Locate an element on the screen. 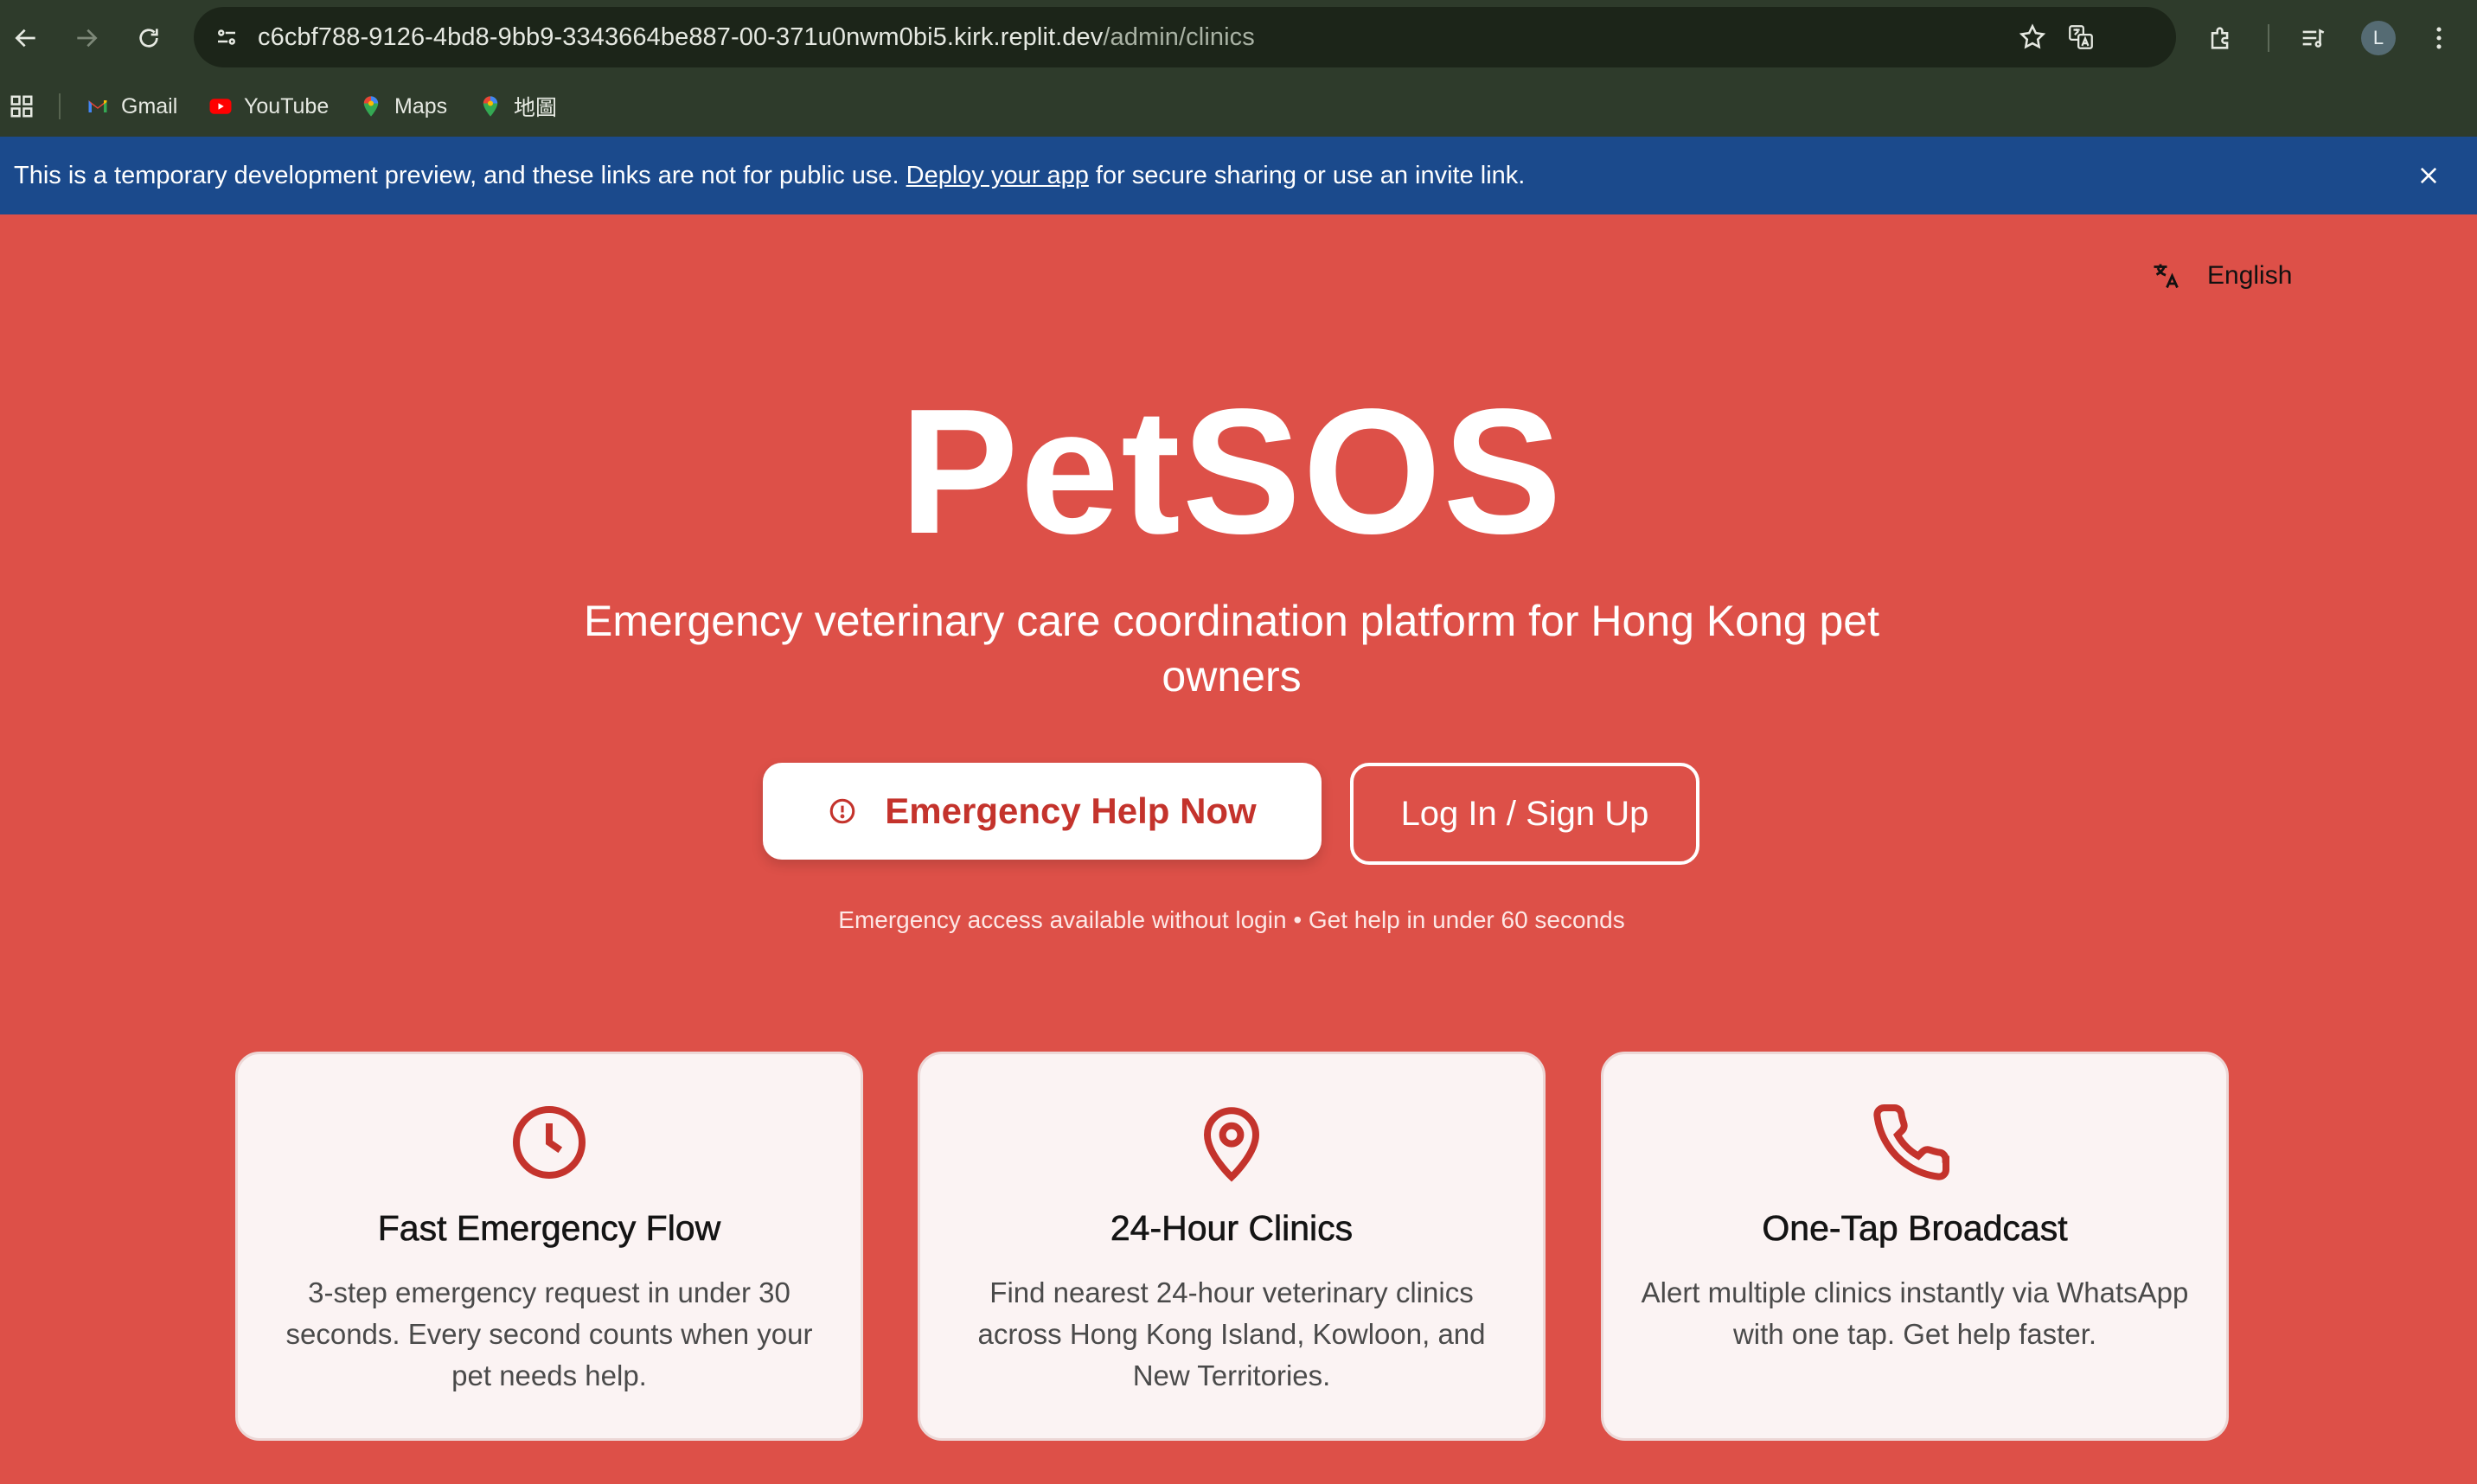  url-path: /admin/clinics is located at coordinates (1179, 37).